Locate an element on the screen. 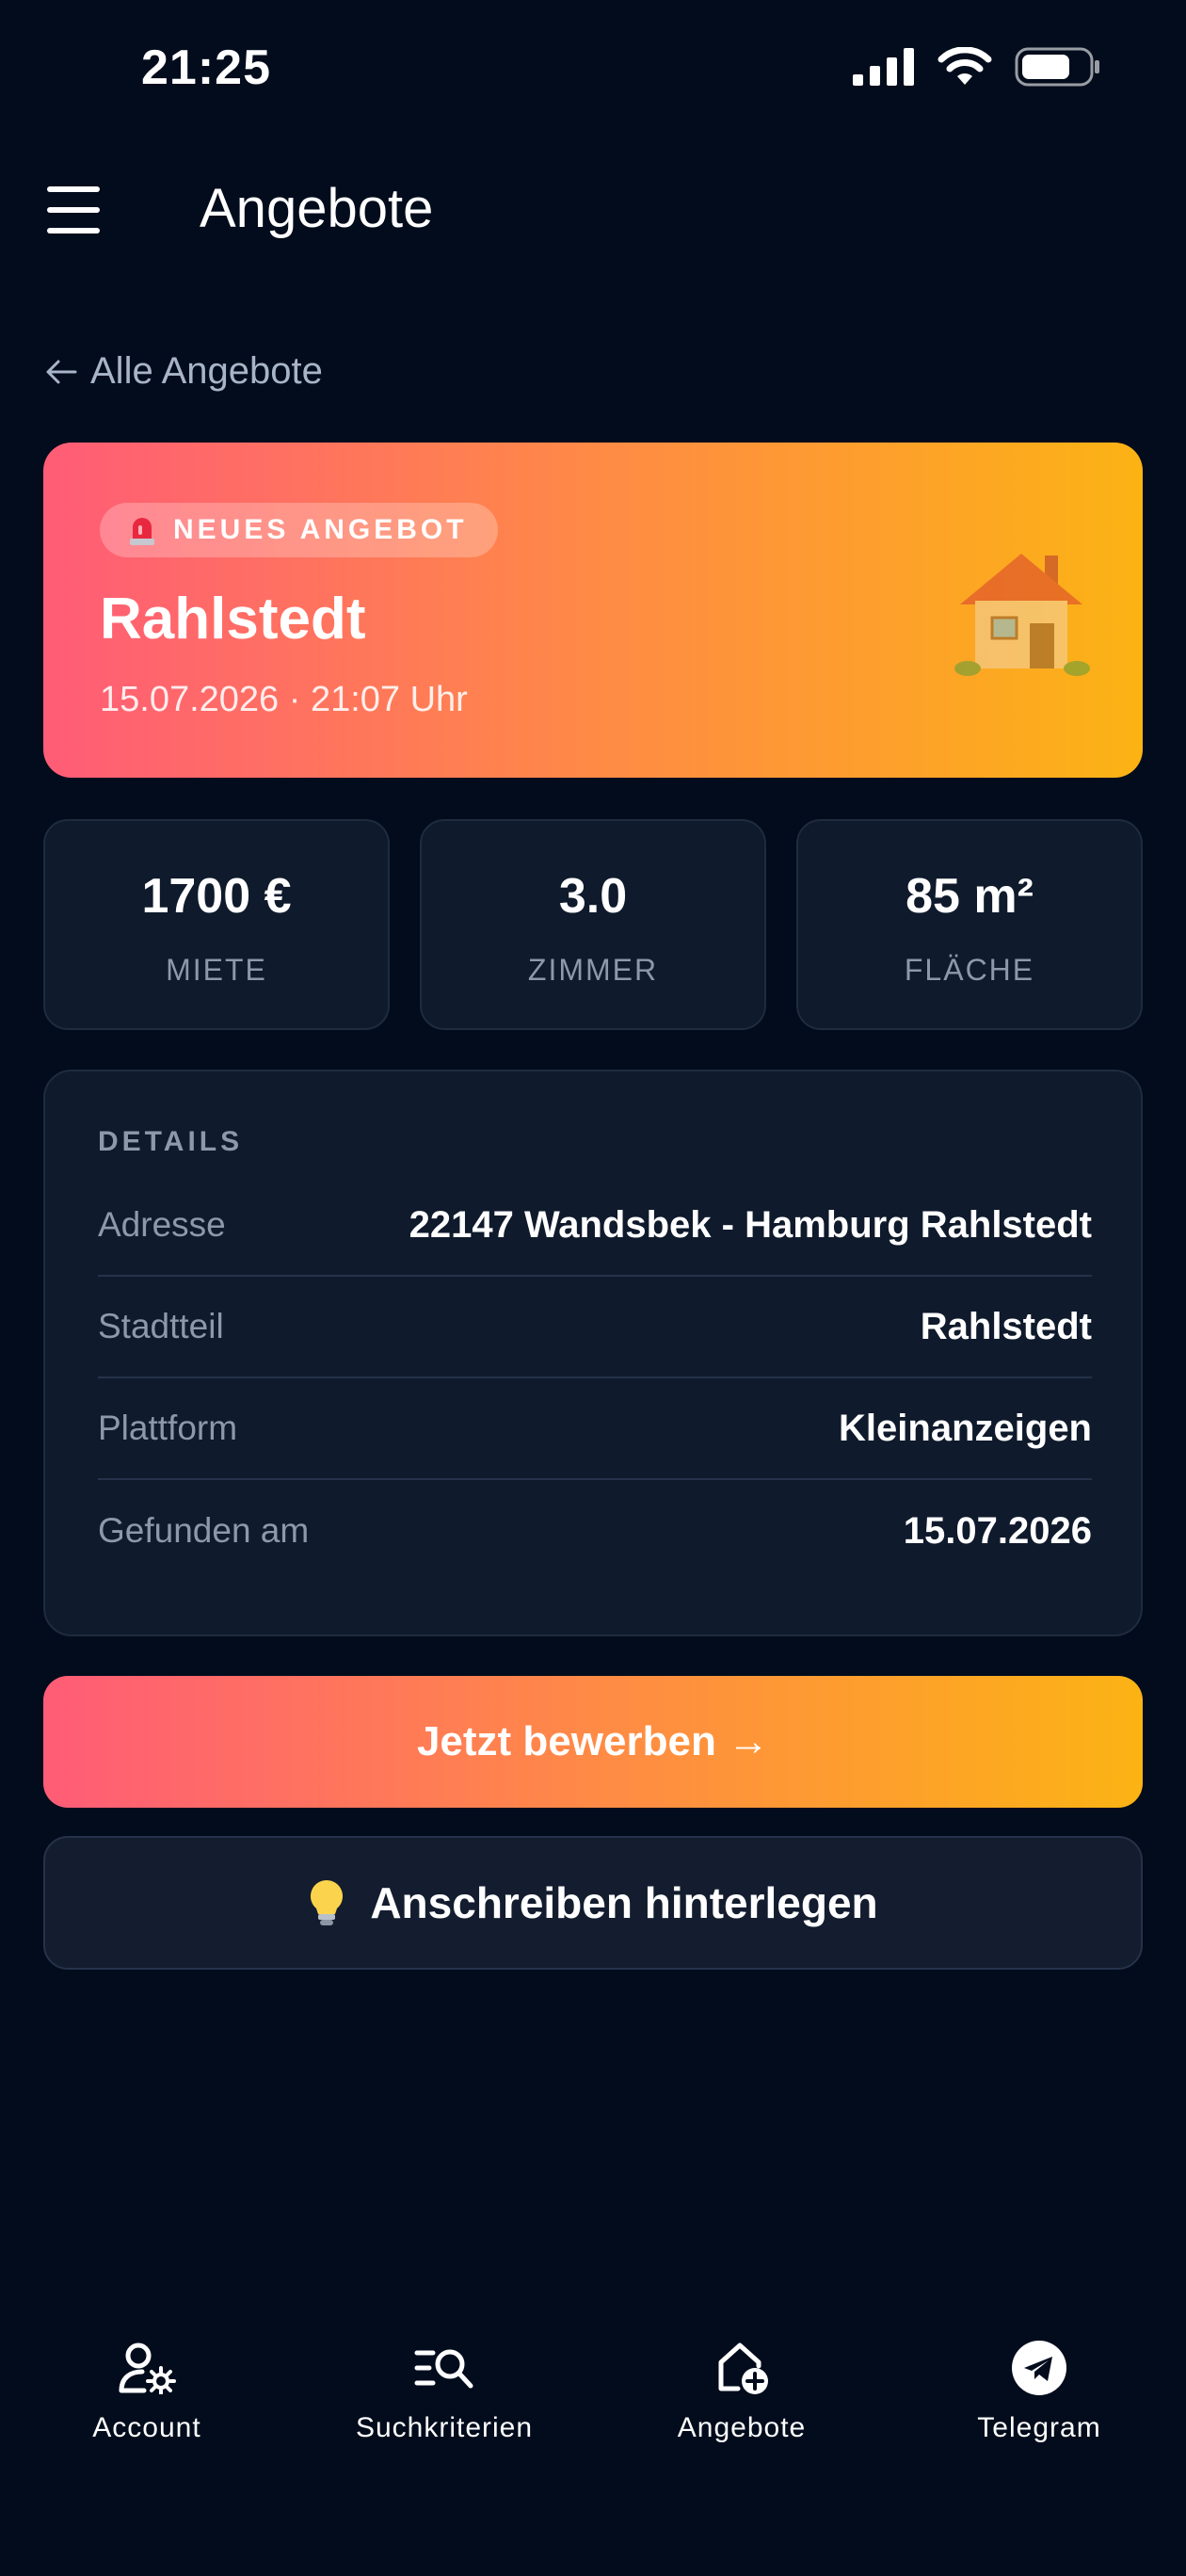 Image resolution: width=1186 pixels, height=2576 pixels. detail-label: Gefunden am is located at coordinates (204, 1530).